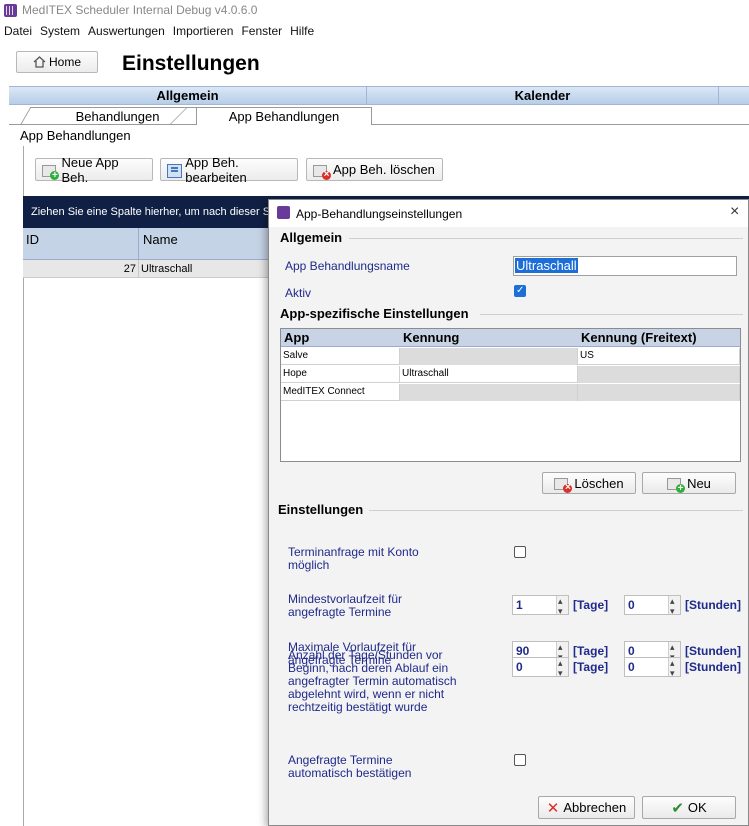  Describe the element at coordinates (599, 483) in the screenshot. I see `delete-app-row-label: Löschen` at that location.